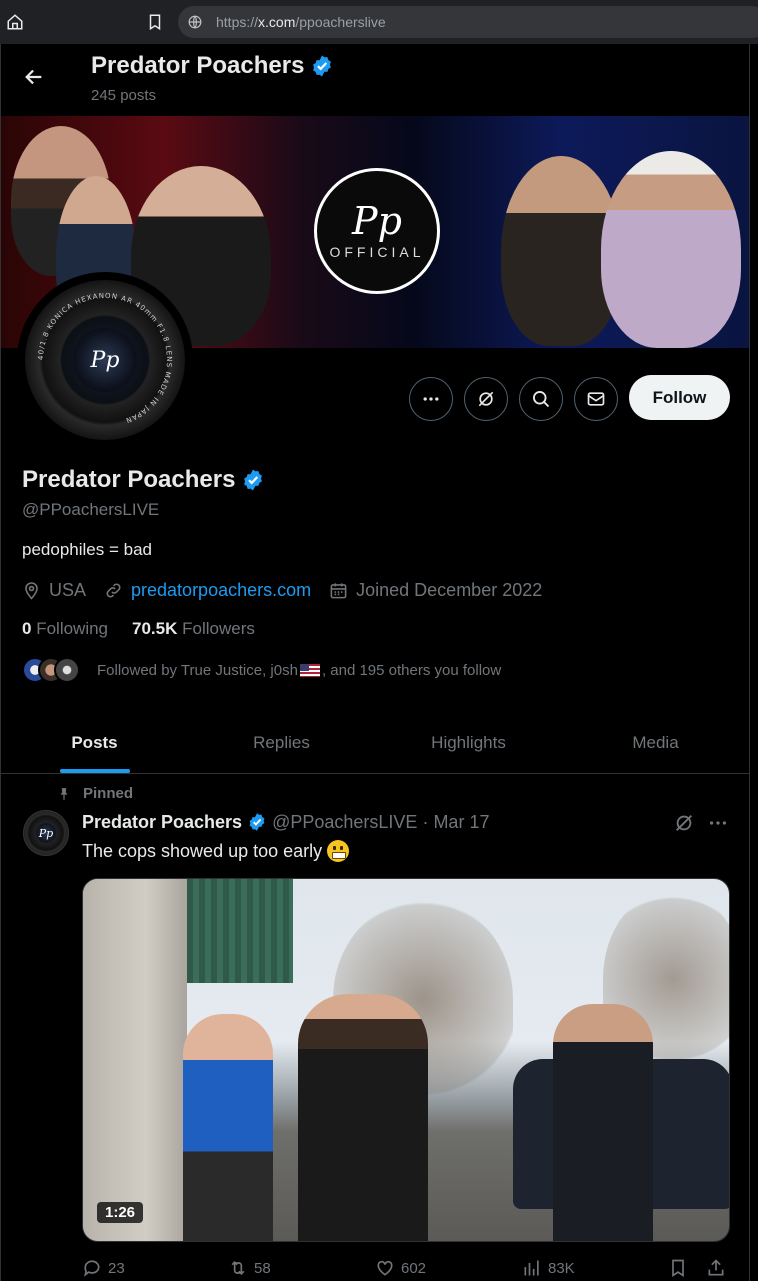 The width and height of the screenshot is (758, 1281). What do you see at coordinates (64, 793) in the screenshot?
I see `pin-icon` at bounding box center [64, 793].